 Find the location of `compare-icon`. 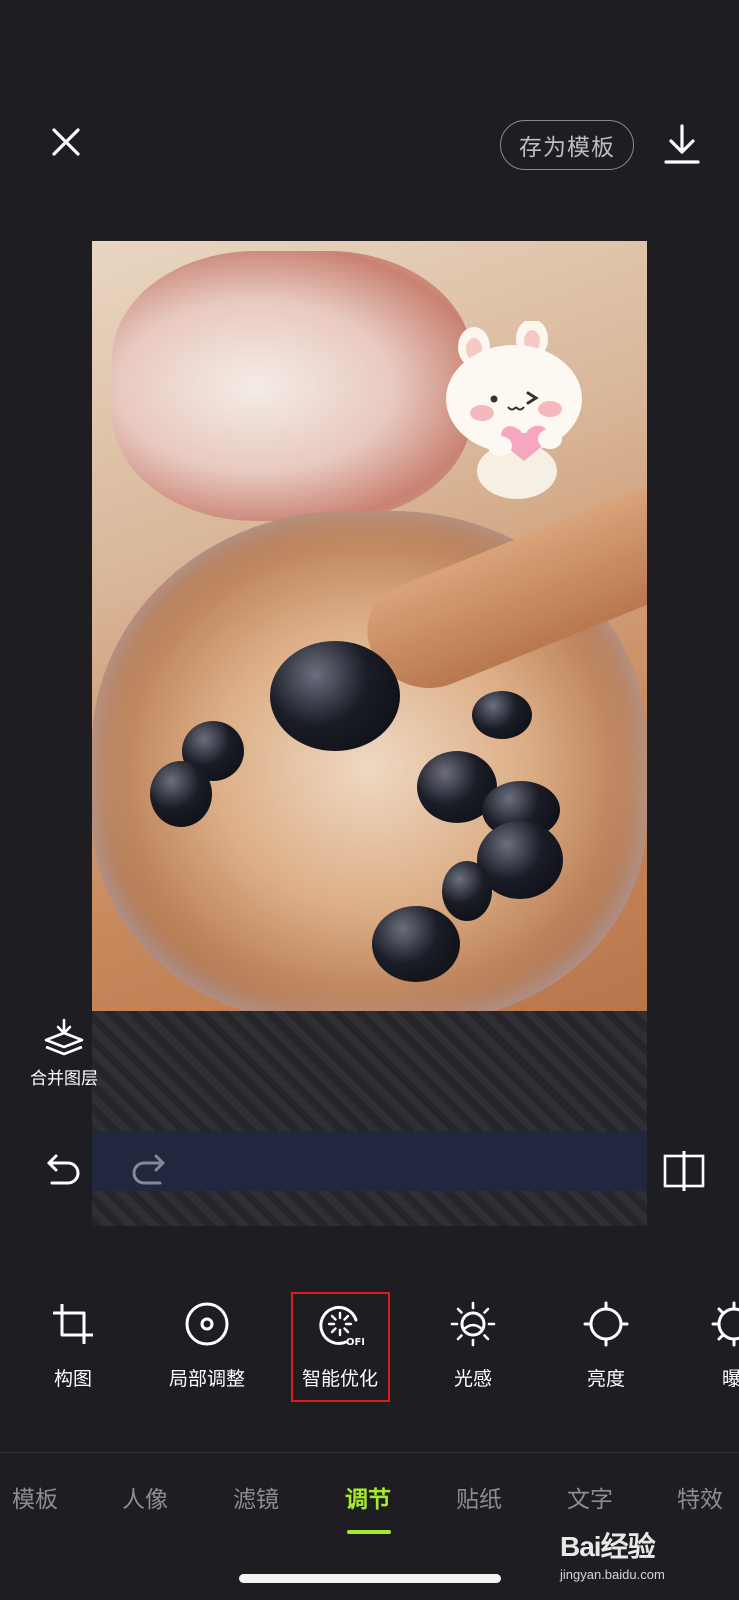

compare-icon is located at coordinates (684, 1171).